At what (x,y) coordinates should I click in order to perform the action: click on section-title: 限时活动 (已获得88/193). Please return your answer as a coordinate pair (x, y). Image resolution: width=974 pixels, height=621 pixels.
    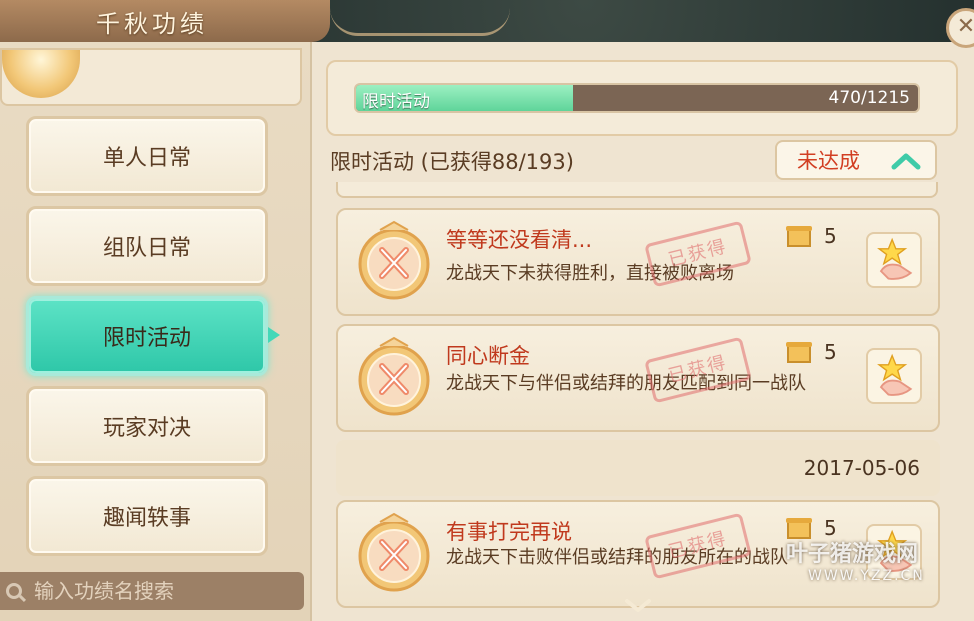
    Looking at the image, I should click on (452, 162).